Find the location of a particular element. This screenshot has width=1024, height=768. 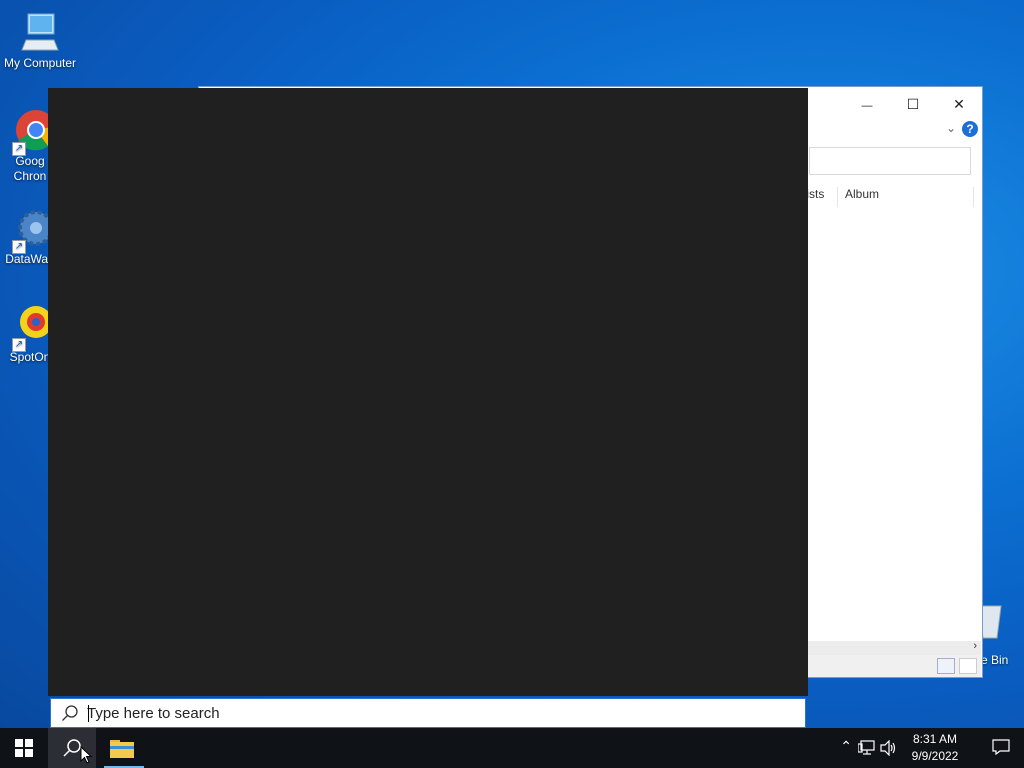

windows-logo-icon is located at coordinates (24, 748).